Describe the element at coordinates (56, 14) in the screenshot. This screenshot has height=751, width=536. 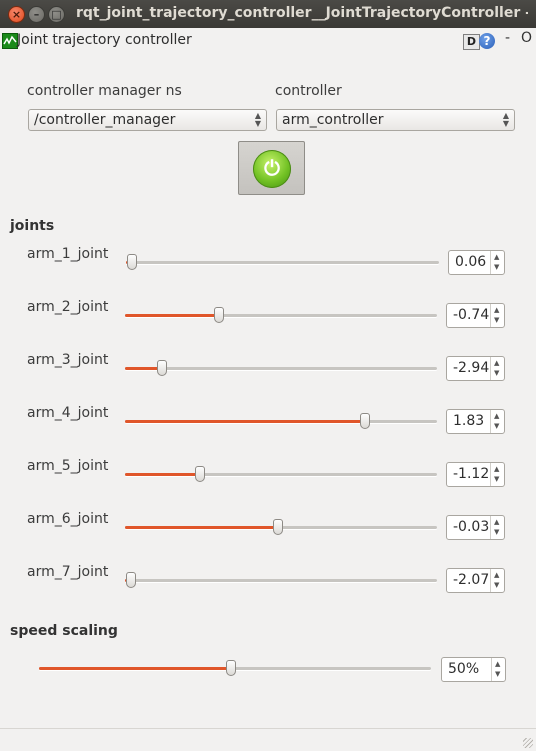
I see `window-maximize-button: □` at that location.